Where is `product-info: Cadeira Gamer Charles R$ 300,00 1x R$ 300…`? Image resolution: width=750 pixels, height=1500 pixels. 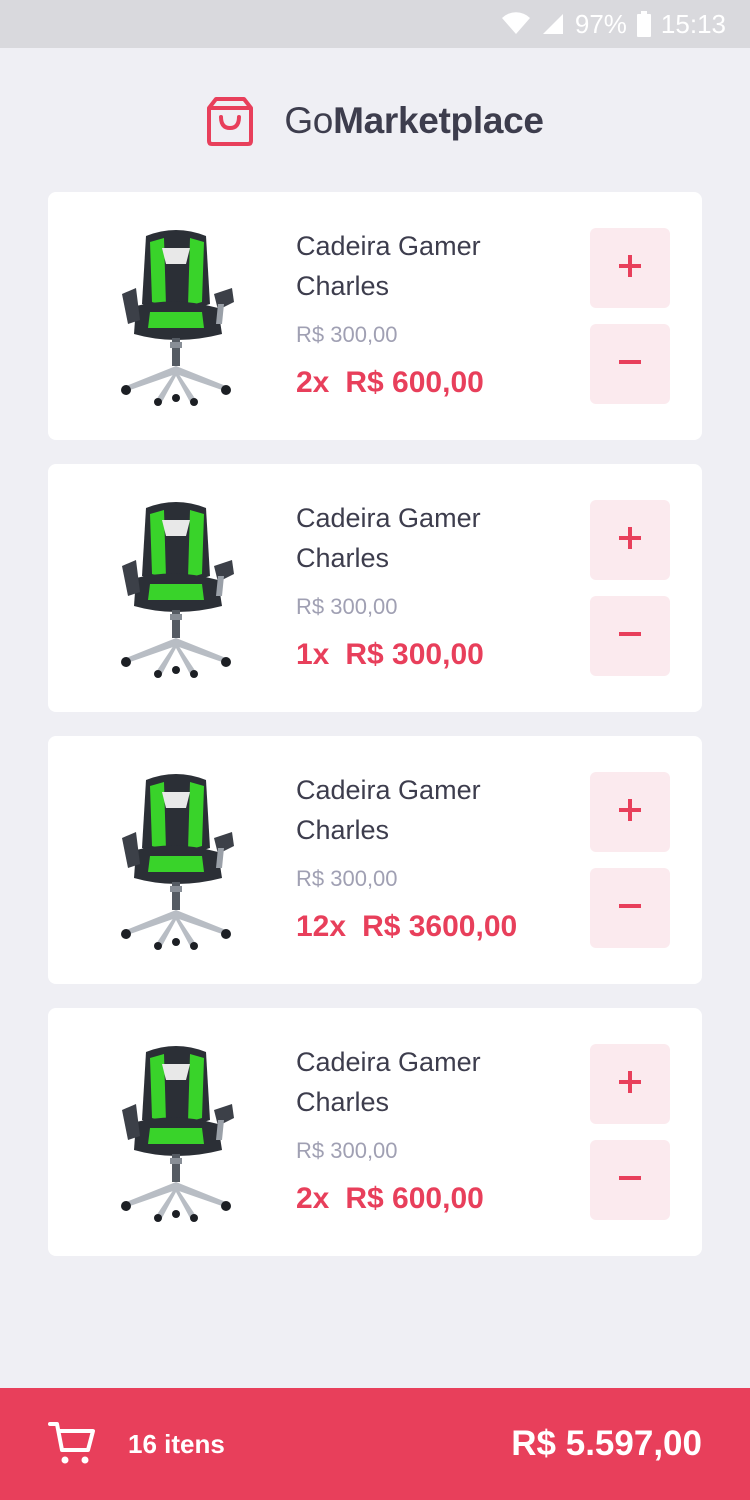
product-info: Cadeira Gamer Charles R$ 300,00 1x R$ 300… is located at coordinates (441, 585).